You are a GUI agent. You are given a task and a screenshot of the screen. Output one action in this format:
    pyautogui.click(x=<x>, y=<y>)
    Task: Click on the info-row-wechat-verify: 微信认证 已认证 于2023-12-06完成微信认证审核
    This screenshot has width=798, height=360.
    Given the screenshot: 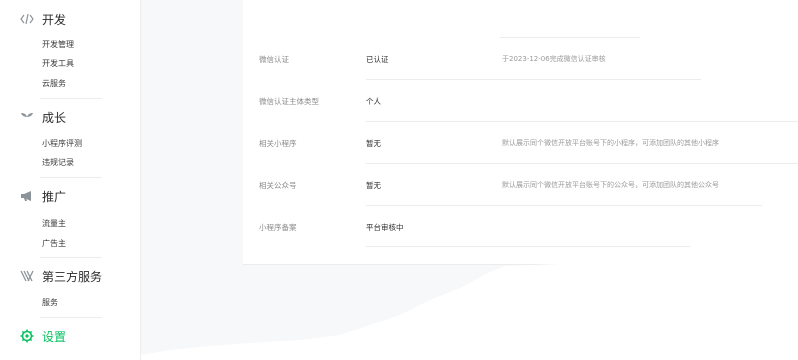 What is the action you would take?
    pyautogui.click(x=520, y=61)
    